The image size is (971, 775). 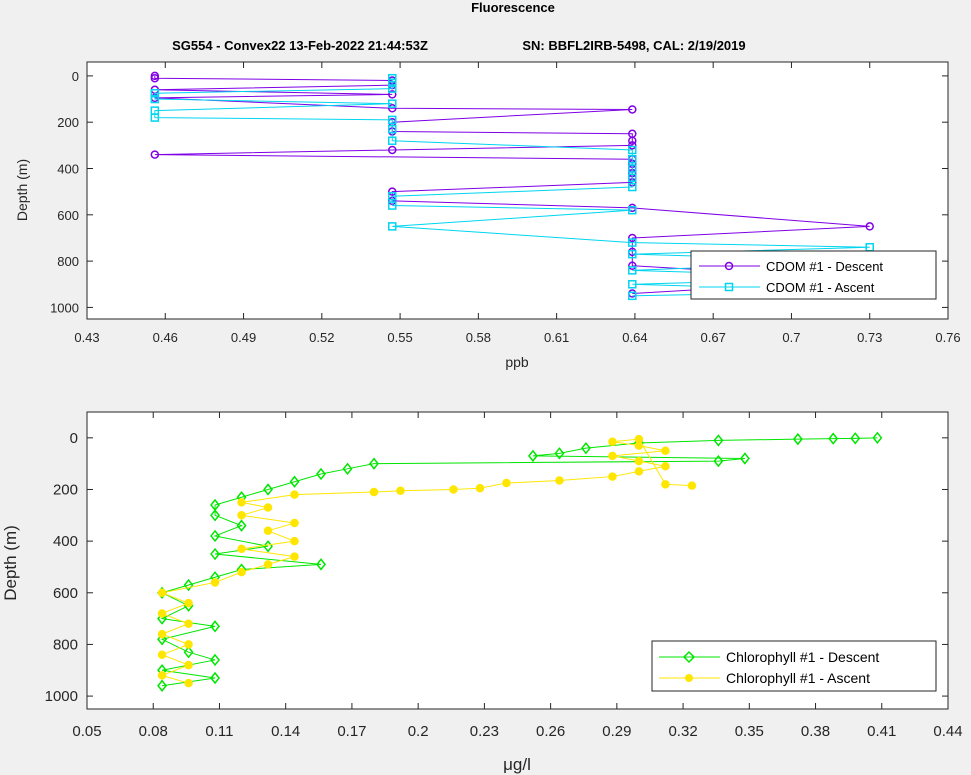 I want to click on chlorophyll-xtick-label: 0.44, so click(x=947, y=731).